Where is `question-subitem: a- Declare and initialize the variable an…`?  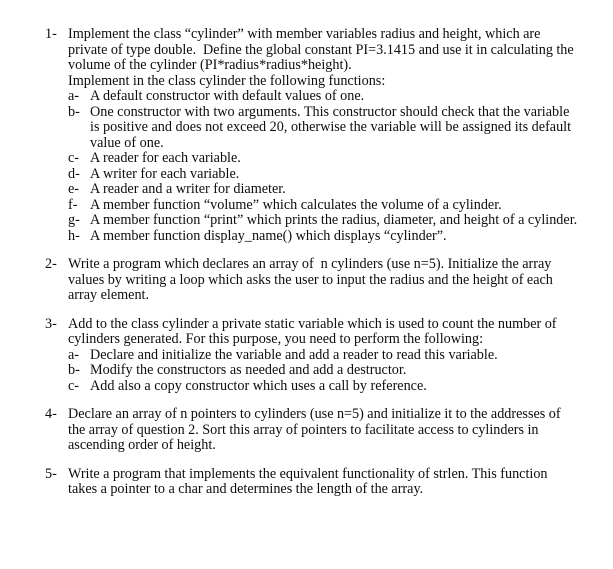
question-subitem: a- Declare and initialize the variable an… is located at coordinates (324, 355).